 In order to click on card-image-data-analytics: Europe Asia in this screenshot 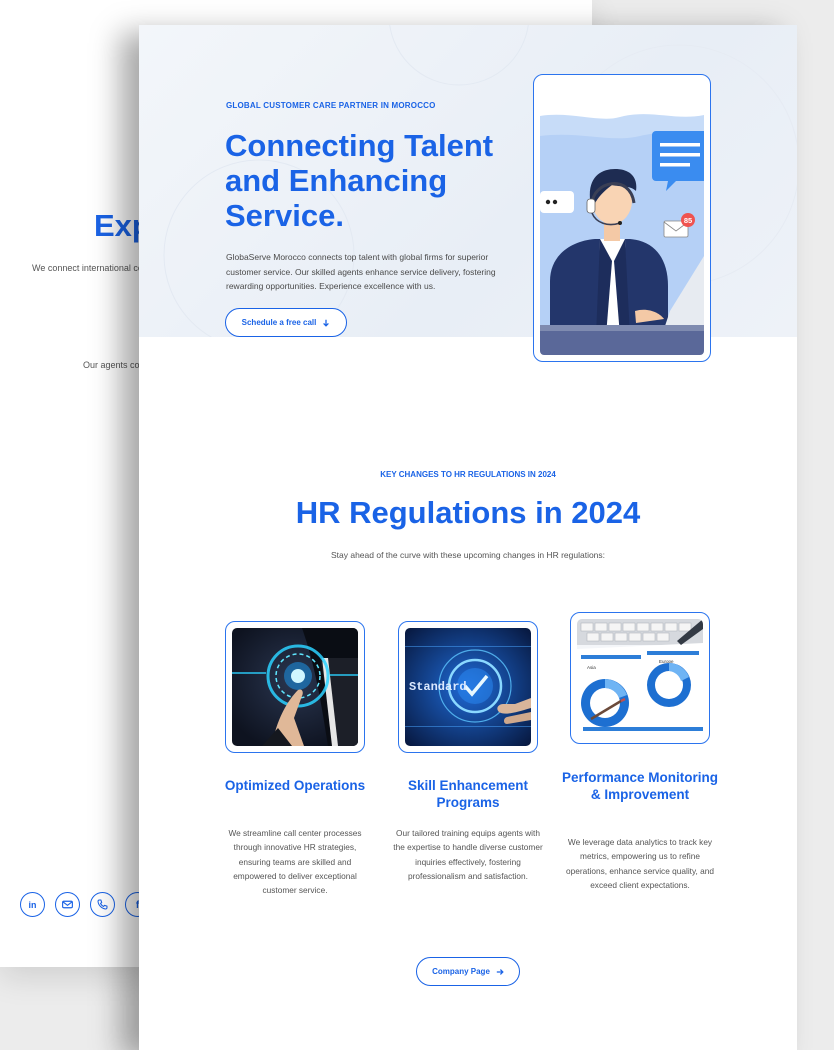, I will do `click(640, 678)`.